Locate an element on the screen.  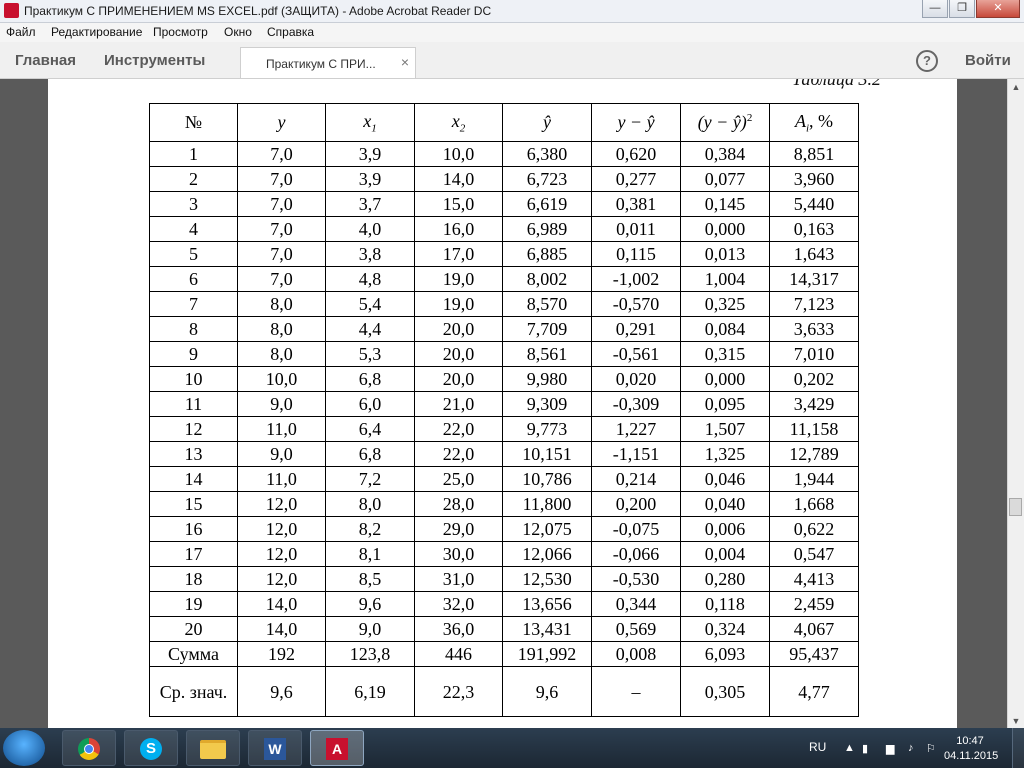
clock-date: 04.11.2015 is located at coordinates (971, 756).